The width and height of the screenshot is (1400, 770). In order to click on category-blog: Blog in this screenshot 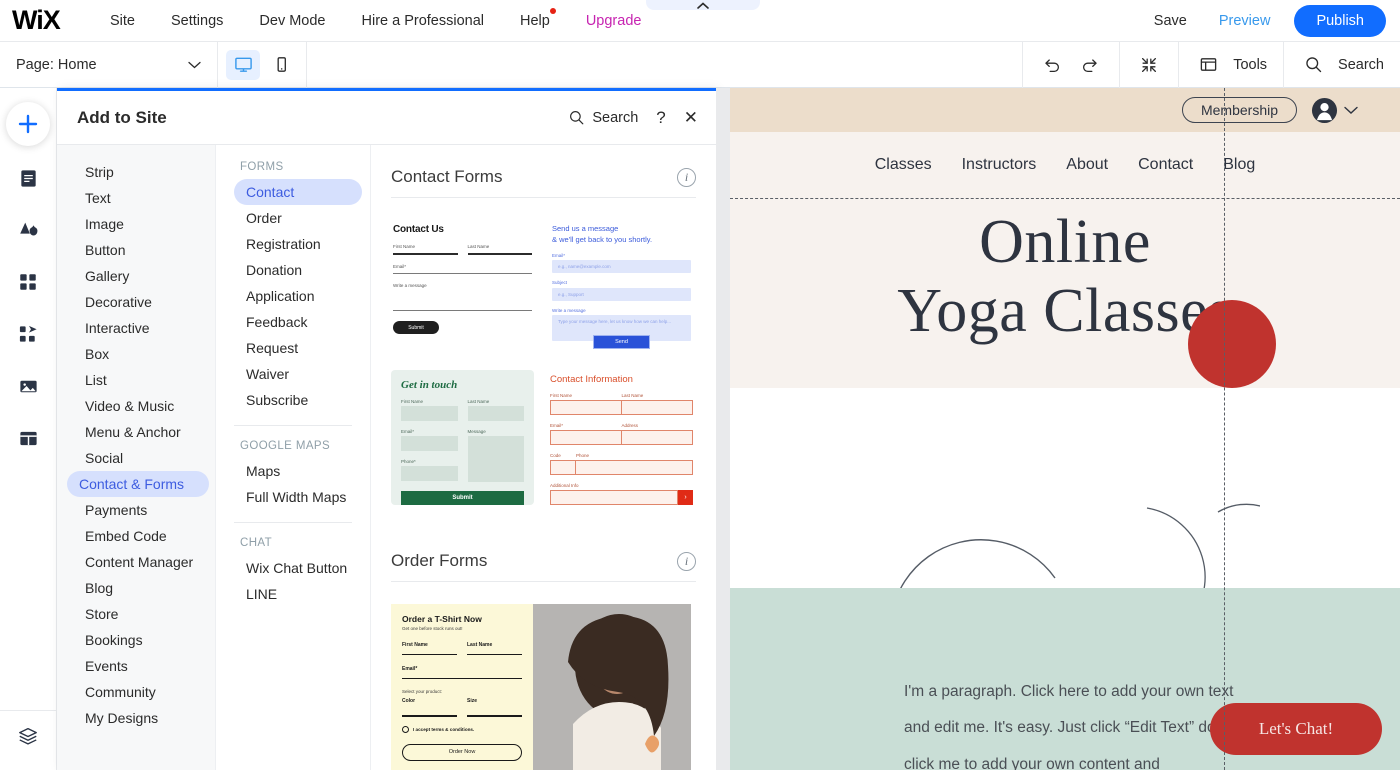, I will do `click(141, 588)`.